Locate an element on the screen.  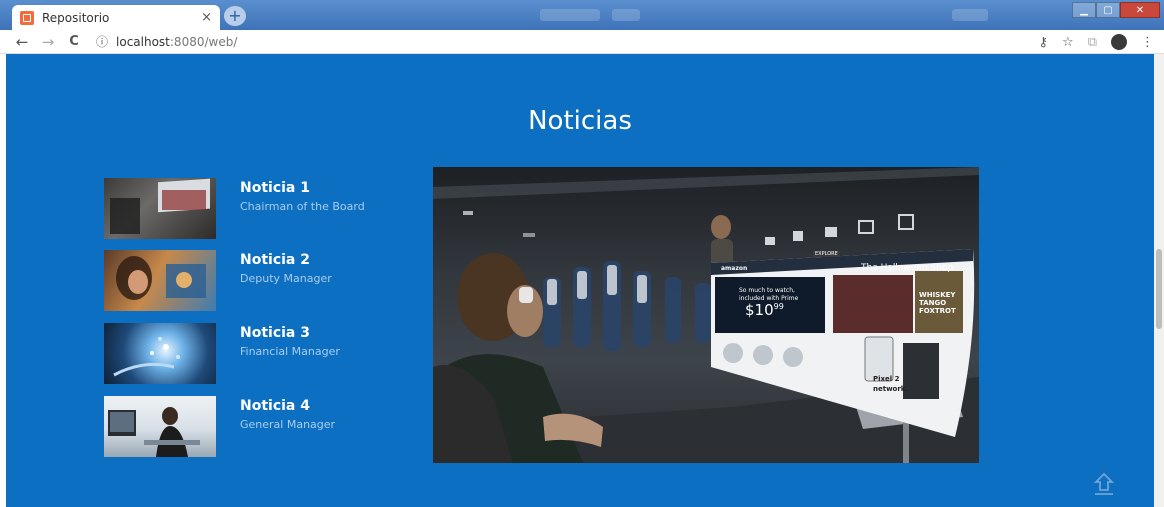
info-icon: ⓘ is located at coordinates (102, 41).